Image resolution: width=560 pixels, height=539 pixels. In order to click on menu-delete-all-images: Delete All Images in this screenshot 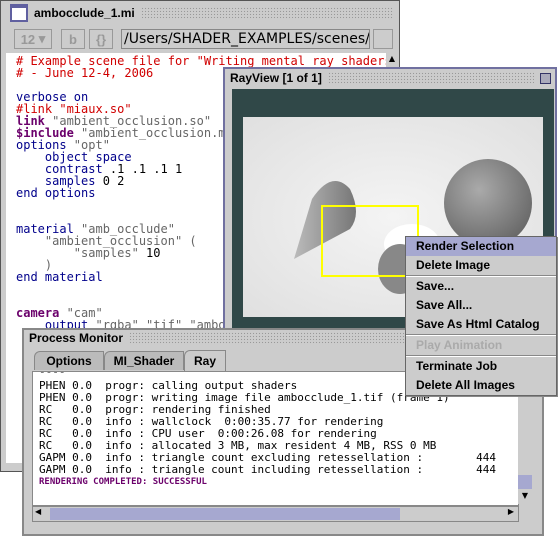, I will do `click(481, 385)`.